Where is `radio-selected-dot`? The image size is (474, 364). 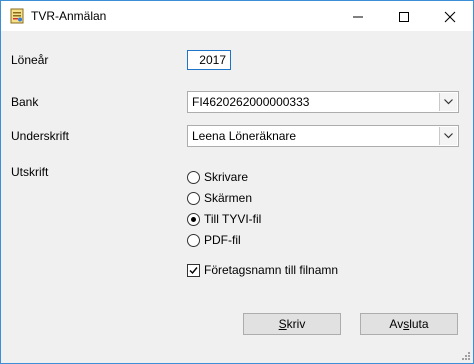 radio-selected-dot is located at coordinates (193, 219).